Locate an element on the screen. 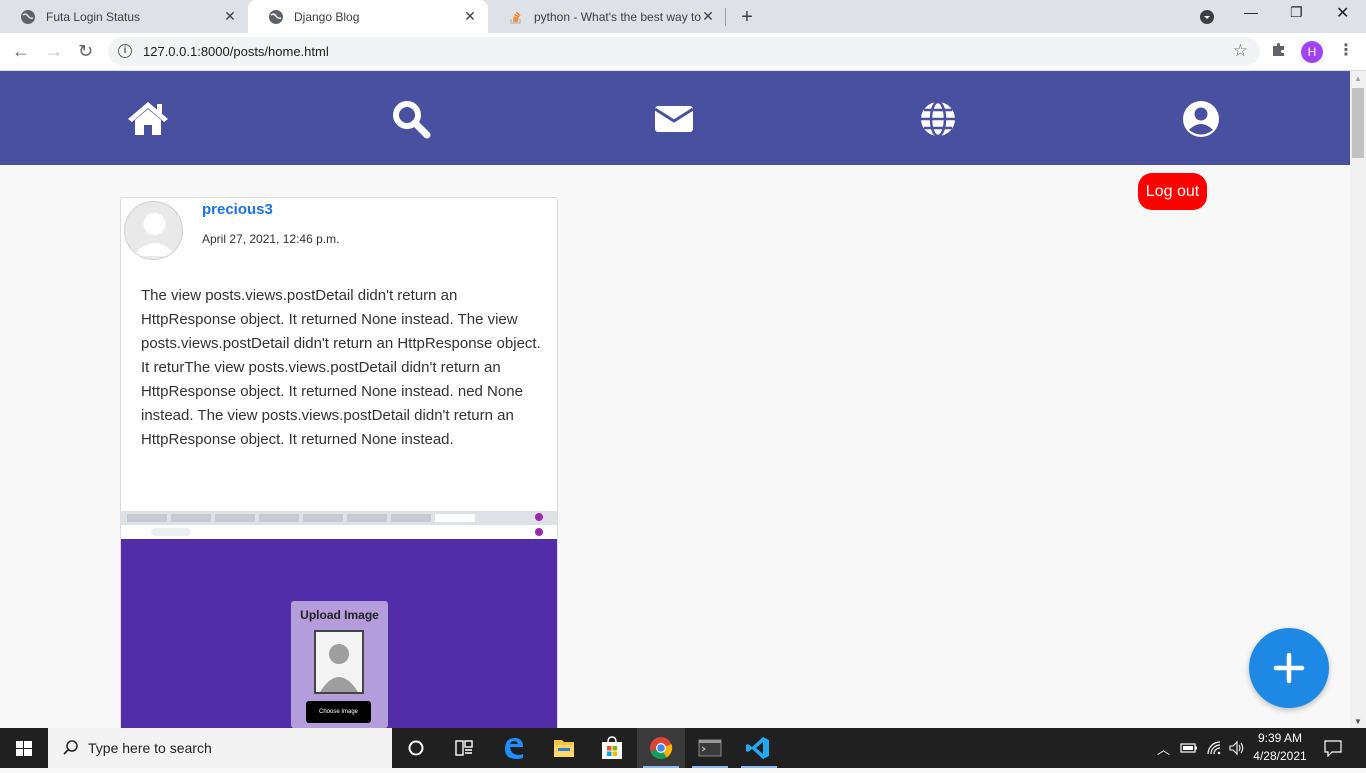 The width and height of the screenshot is (1366, 773). tab-search-icon is located at coordinates (1207, 17).